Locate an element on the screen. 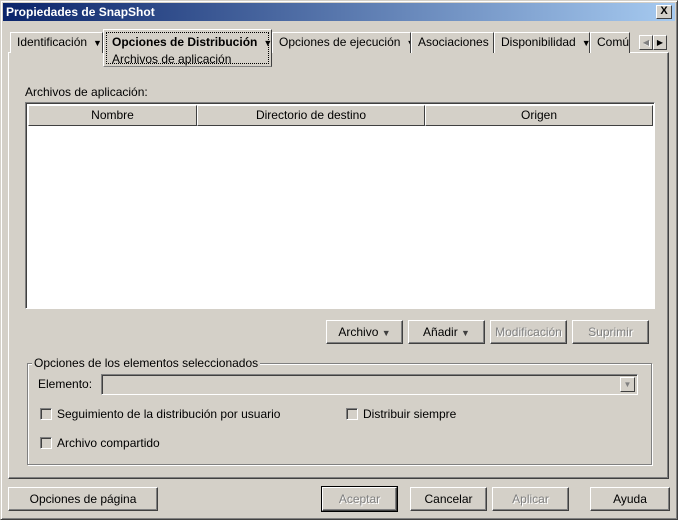 The width and height of the screenshot is (678, 520). tab-label: Identificación is located at coordinates (52, 42).